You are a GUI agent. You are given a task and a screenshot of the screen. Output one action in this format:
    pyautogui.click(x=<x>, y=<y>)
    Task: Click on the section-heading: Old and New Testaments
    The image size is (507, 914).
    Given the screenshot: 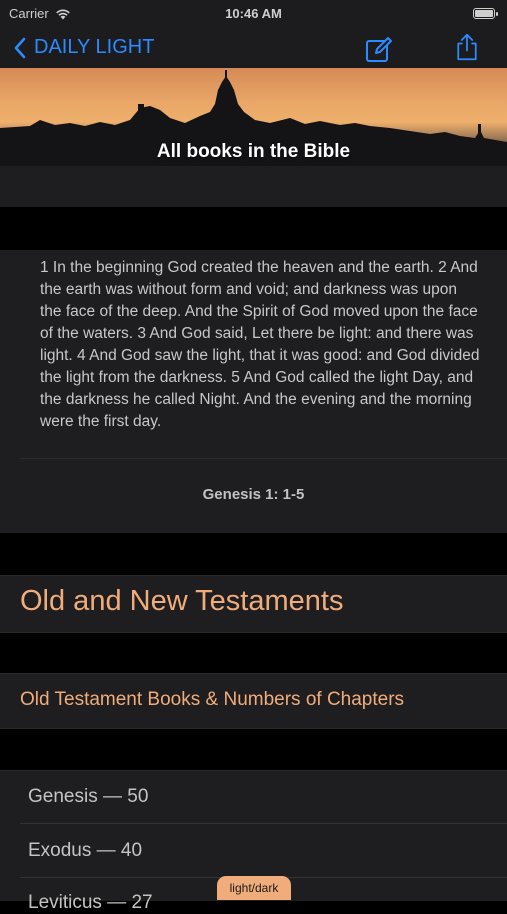 What is the action you would take?
    pyautogui.click(x=182, y=601)
    